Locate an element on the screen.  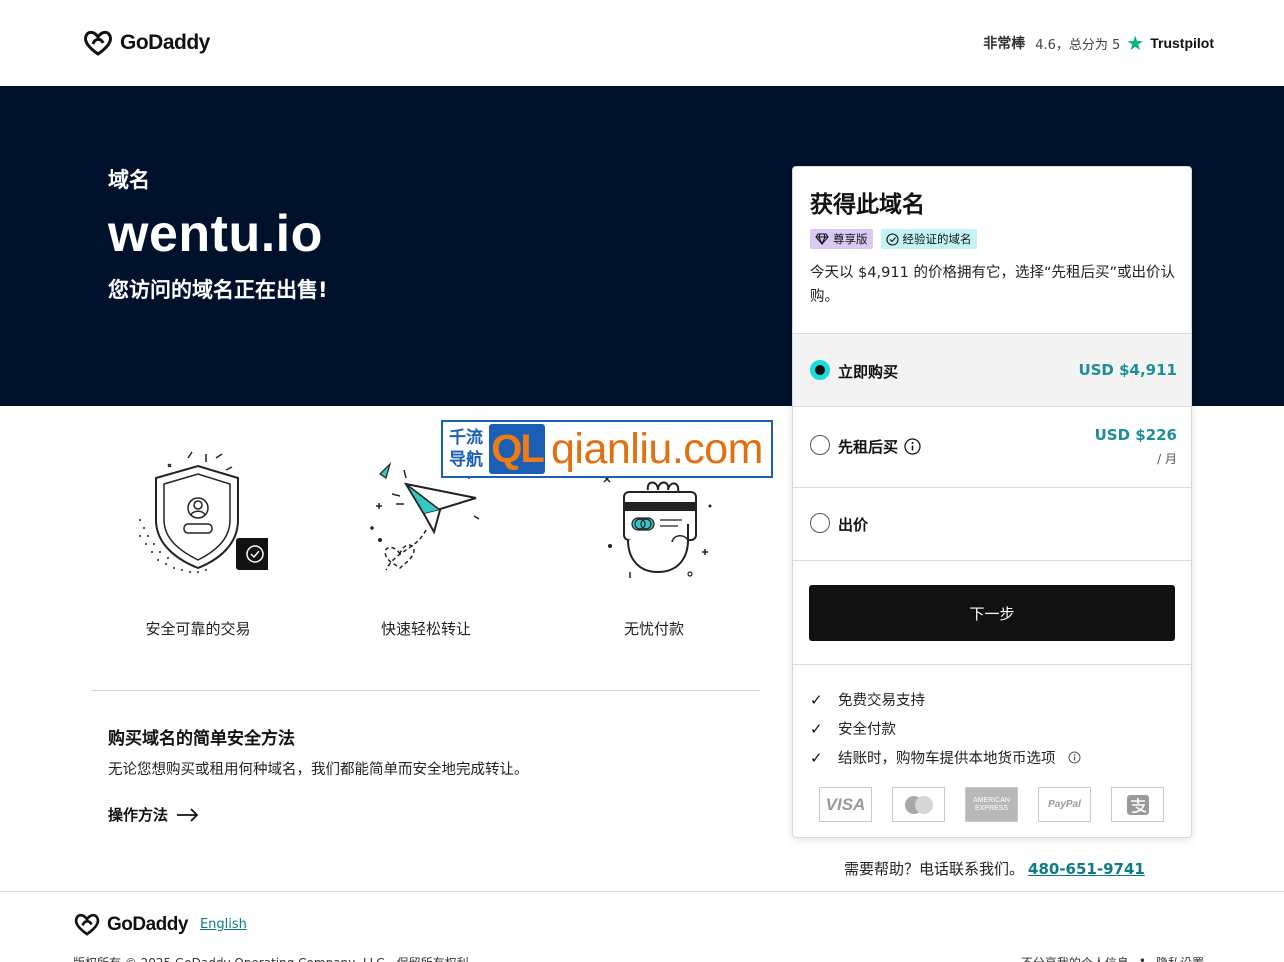
domain-name: wentu.io is located at coordinates (215, 234).